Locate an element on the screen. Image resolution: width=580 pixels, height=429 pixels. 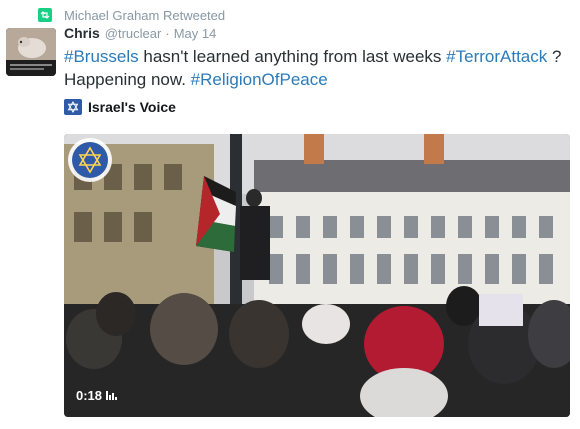
card-source-name: Israel's Voice is located at coordinates (132, 107).